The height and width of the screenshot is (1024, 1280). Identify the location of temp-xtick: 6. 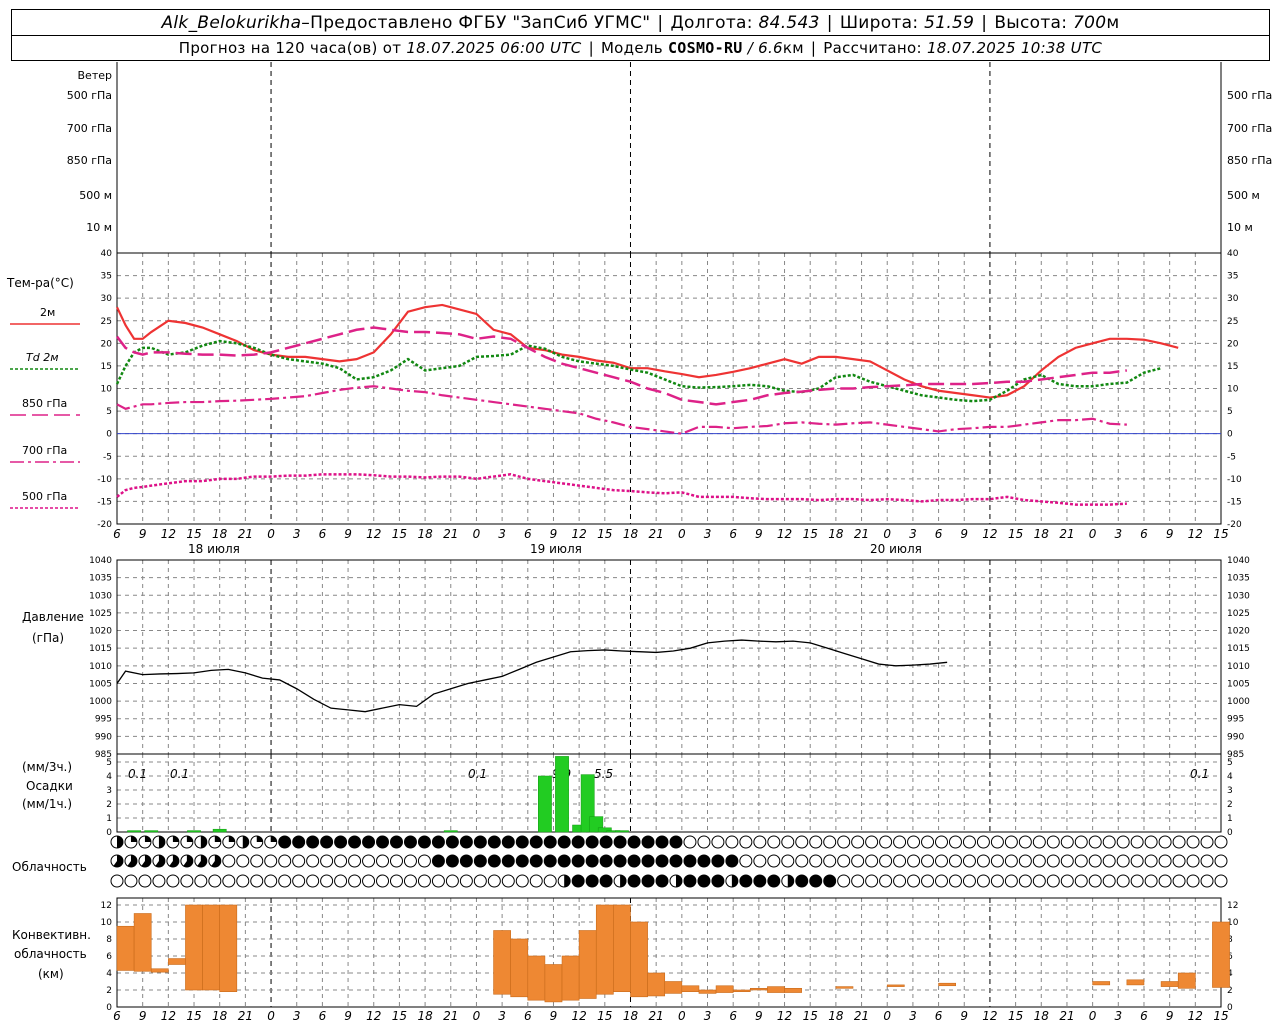
(117, 534).